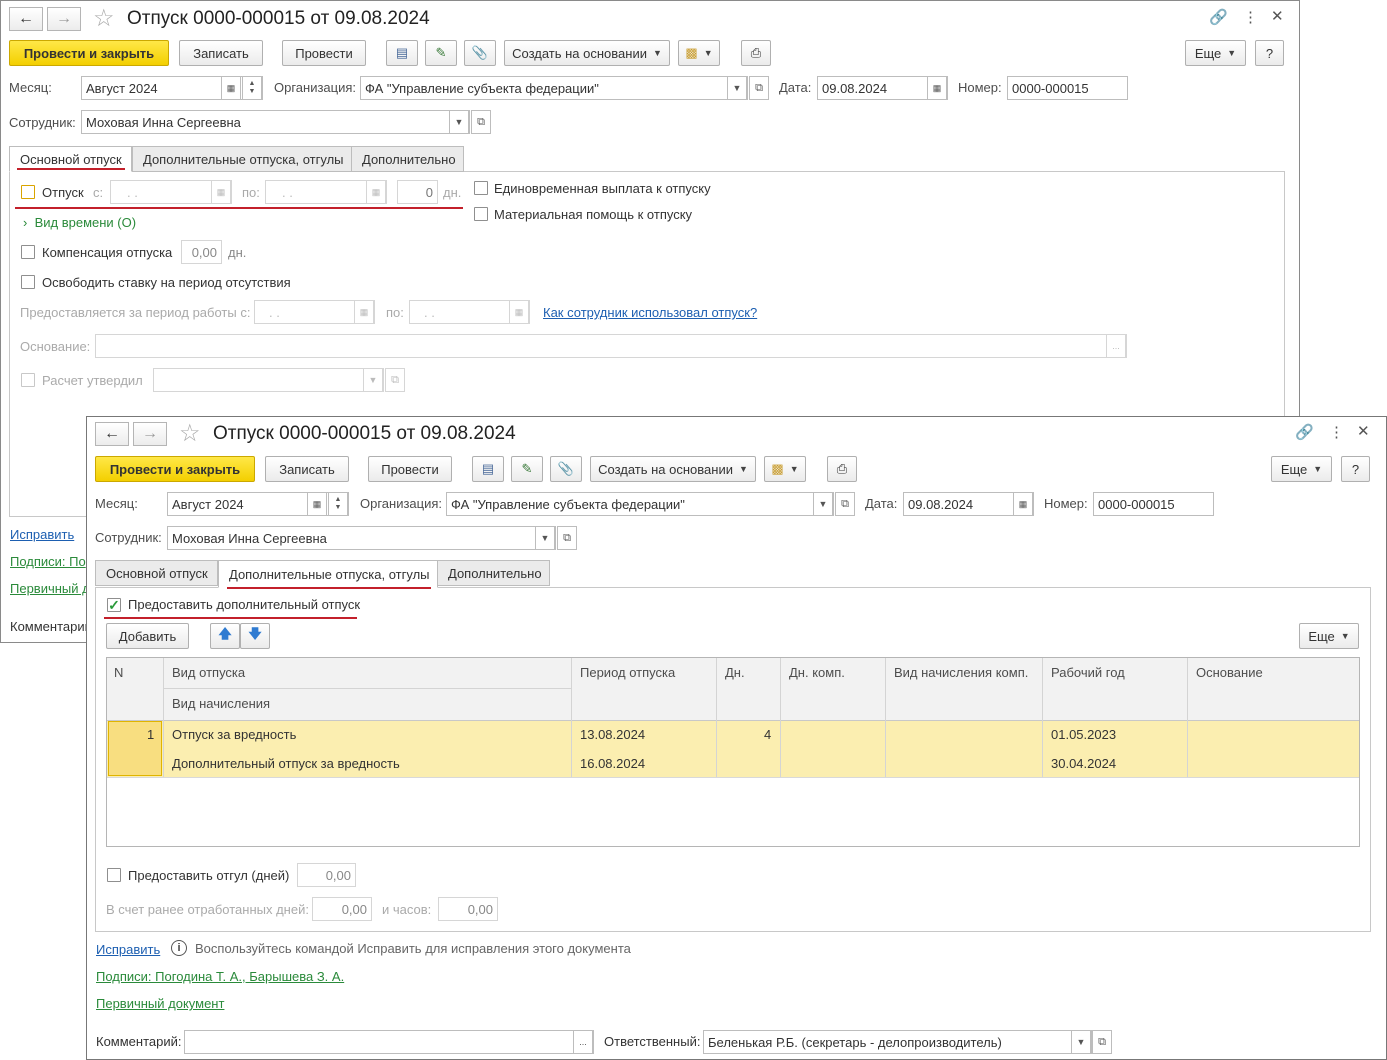  I want to click on to-date-field: . . ▦, so click(326, 192).